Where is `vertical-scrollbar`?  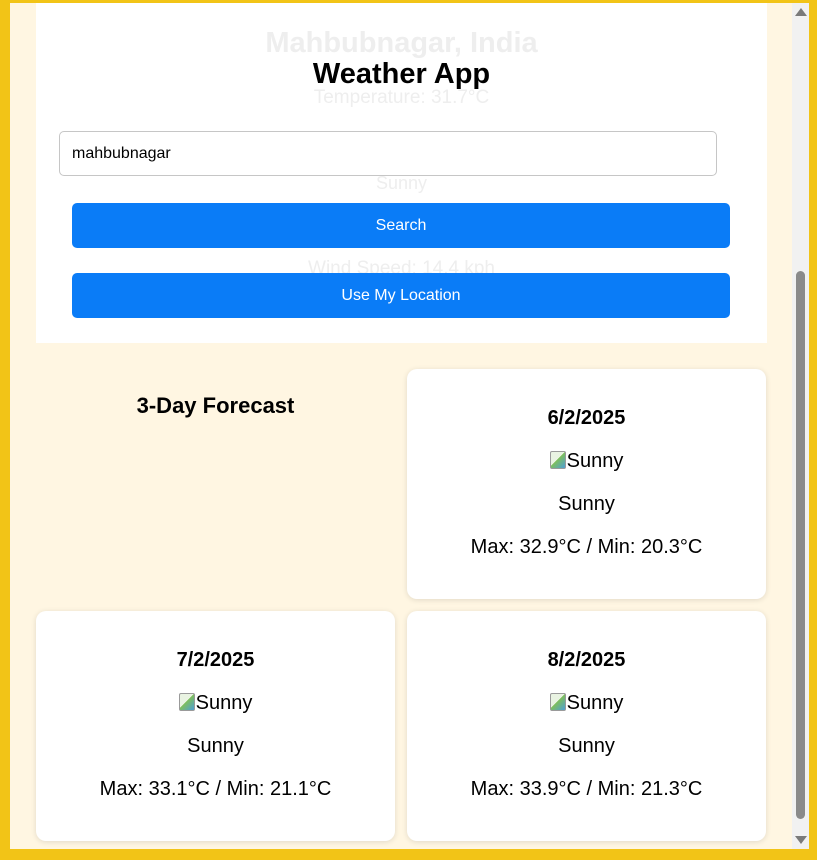 vertical-scrollbar is located at coordinates (800, 426).